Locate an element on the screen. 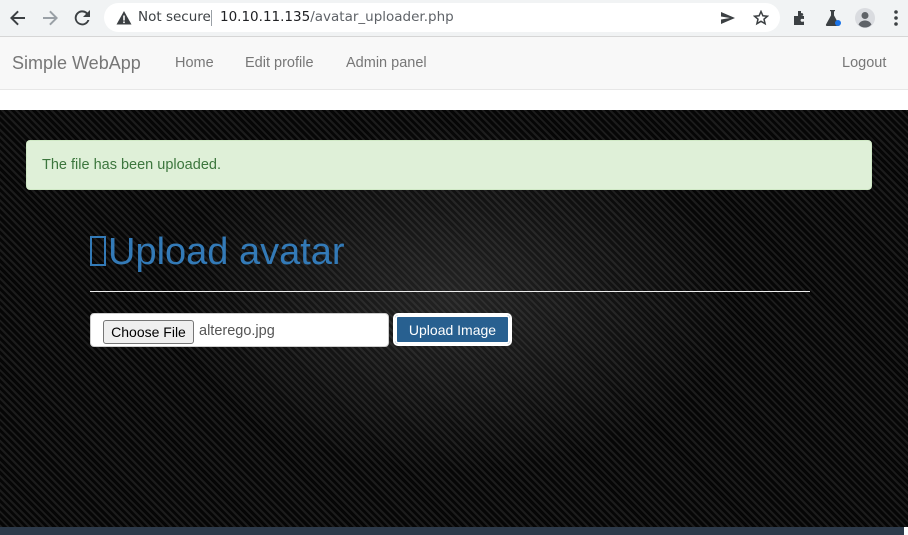 The image size is (908, 535). send-icon is located at coordinates (728, 18).